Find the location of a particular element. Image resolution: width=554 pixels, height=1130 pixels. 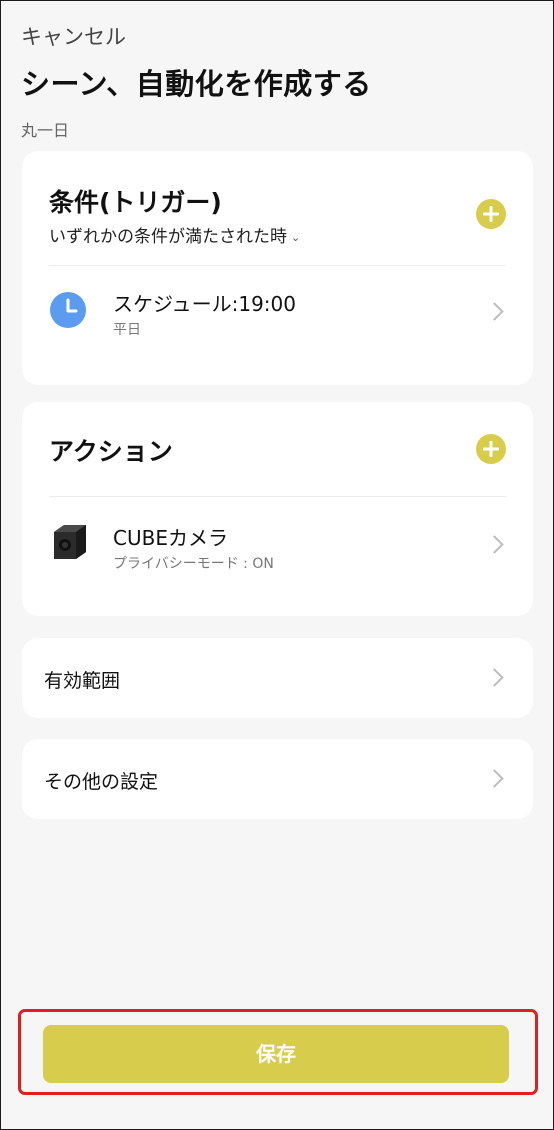

action-item-title: CUBEカメラ is located at coordinates (170, 538).